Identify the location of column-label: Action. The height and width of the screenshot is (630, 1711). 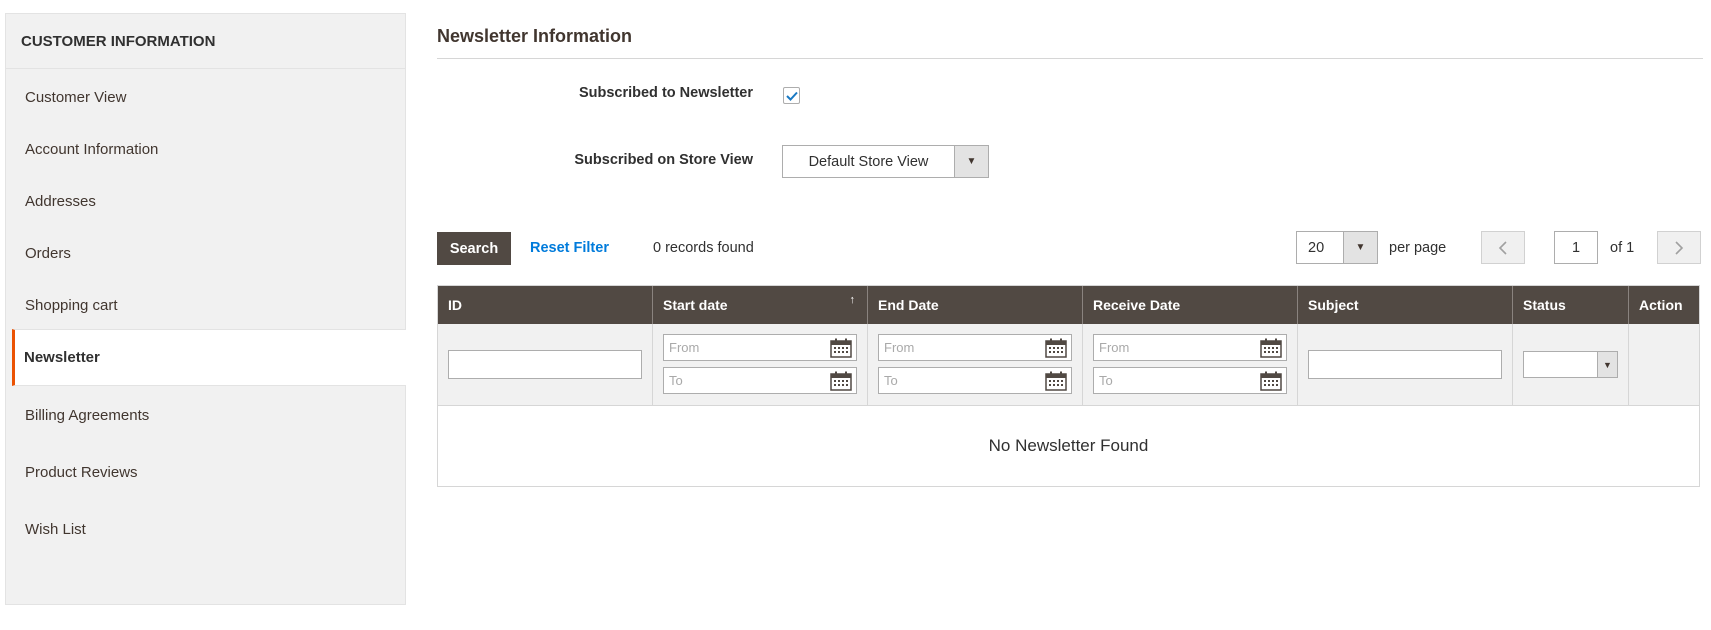
(1661, 305).